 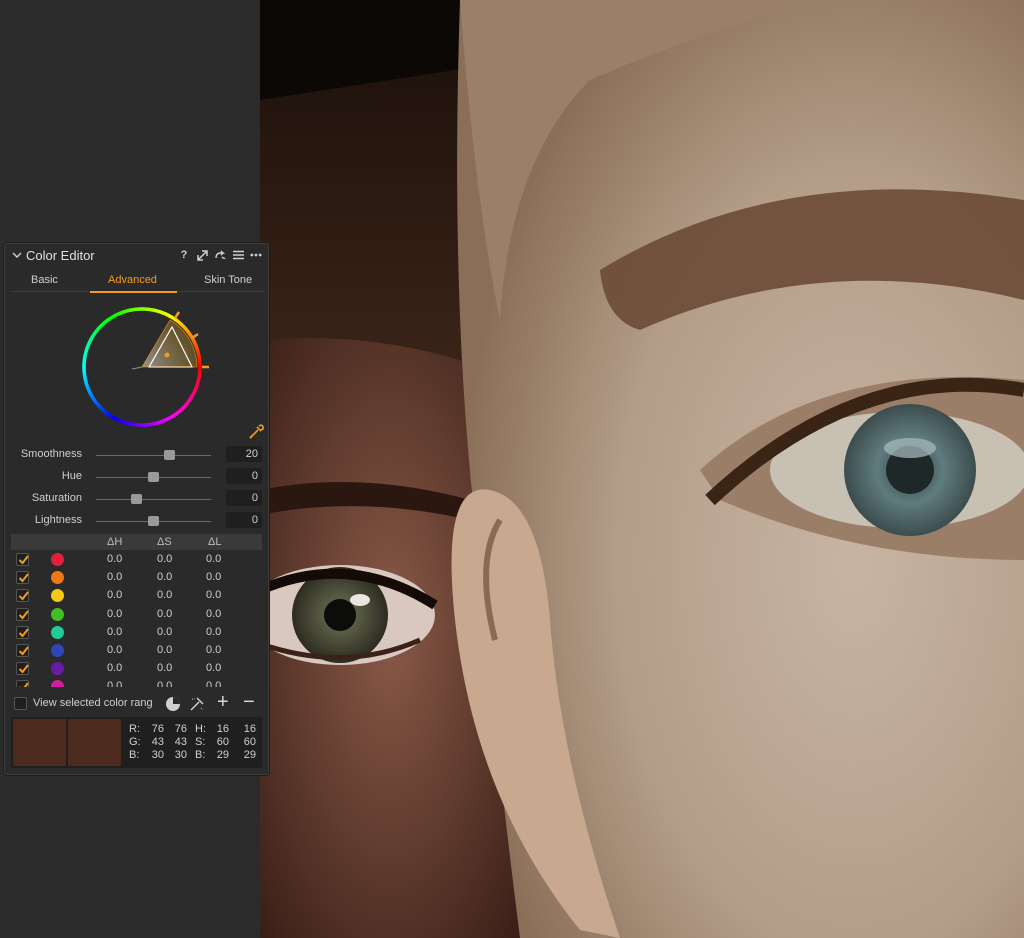 I want to click on rgb-labels: R: G: B:, so click(x=135, y=742).